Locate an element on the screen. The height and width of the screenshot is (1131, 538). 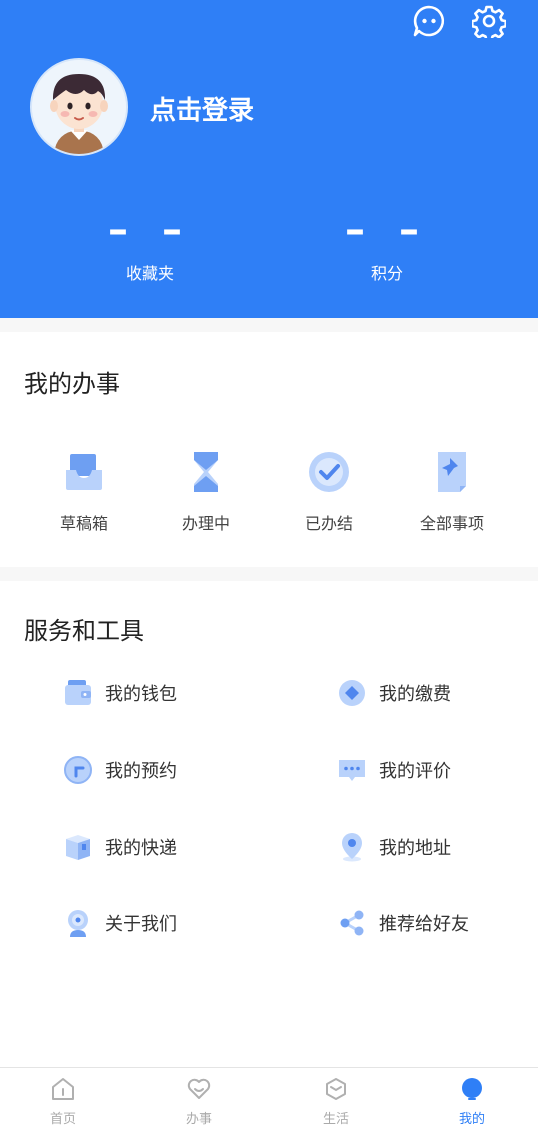
draft-box-label: 草稿箱 is located at coordinates (83, 523).